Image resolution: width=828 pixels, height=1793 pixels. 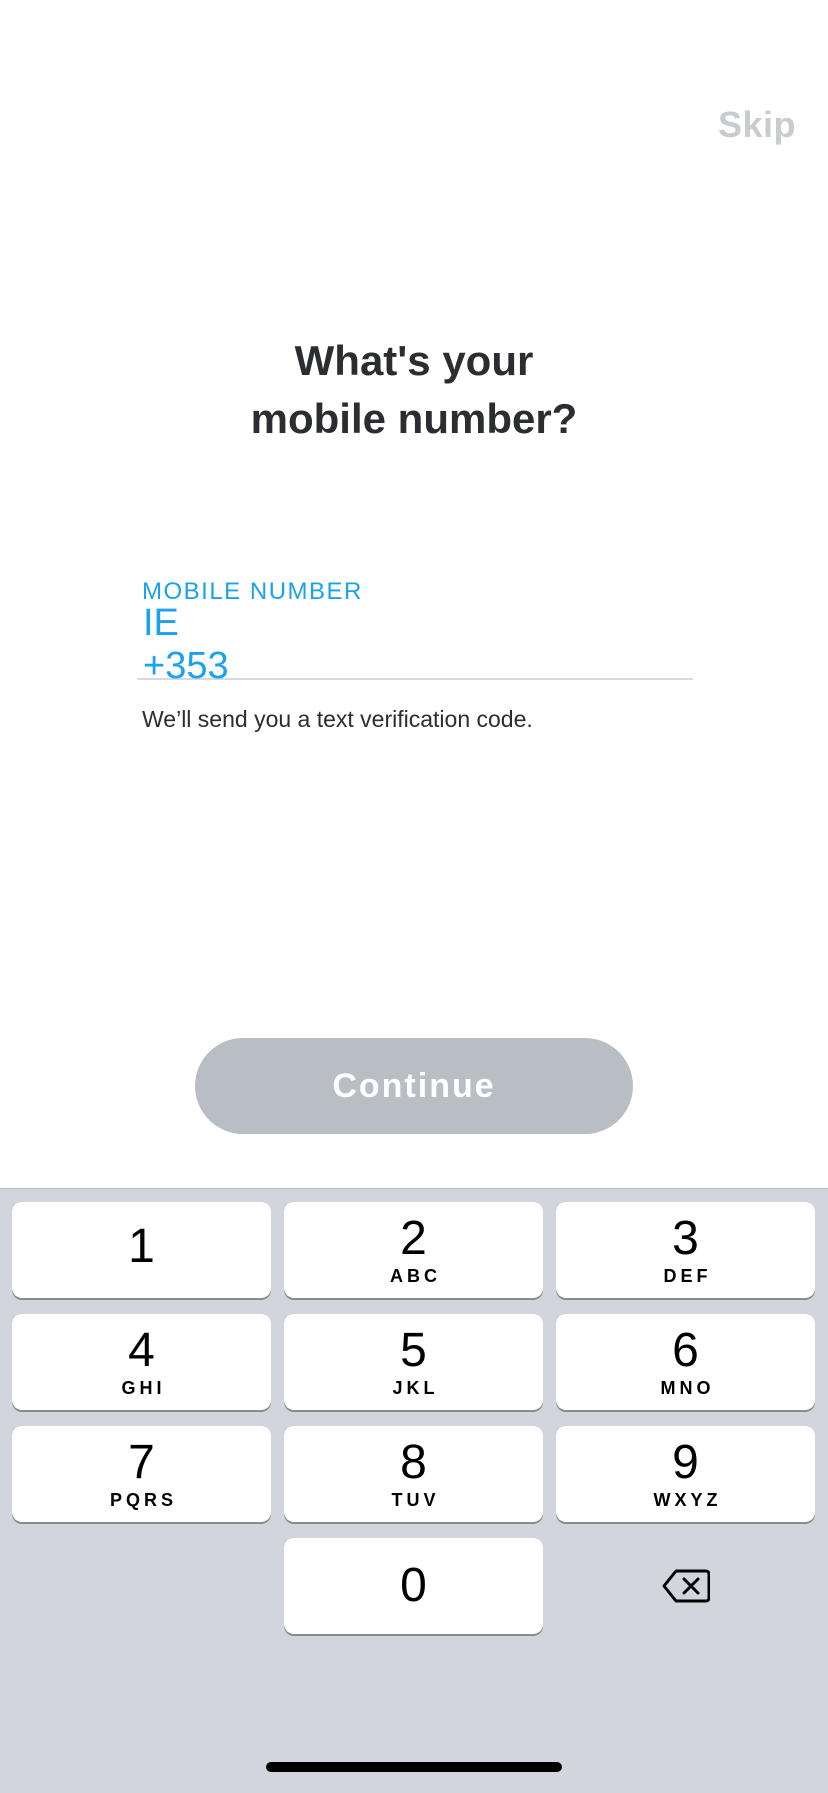 I want to click on verification-helper-text: We’ll send you a text verification code., so click(x=337, y=719).